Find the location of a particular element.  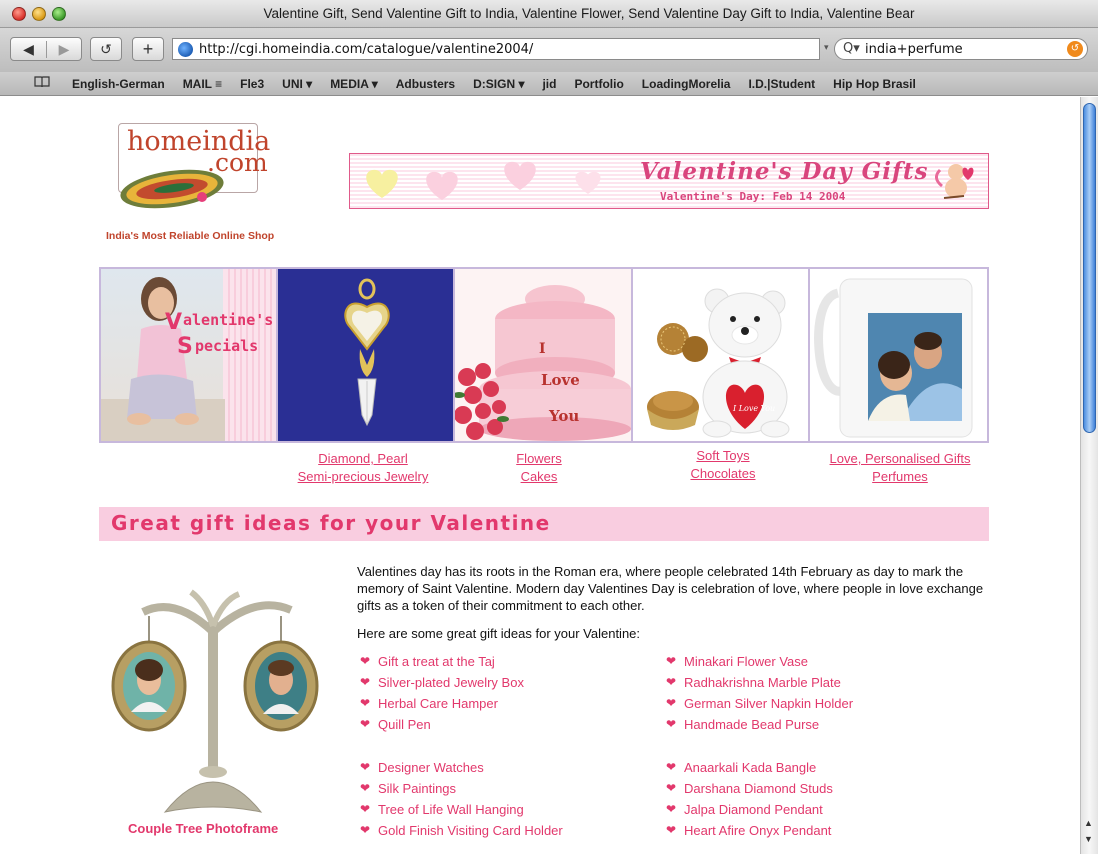

specials-v-letter: V is located at coordinates (173, 322).